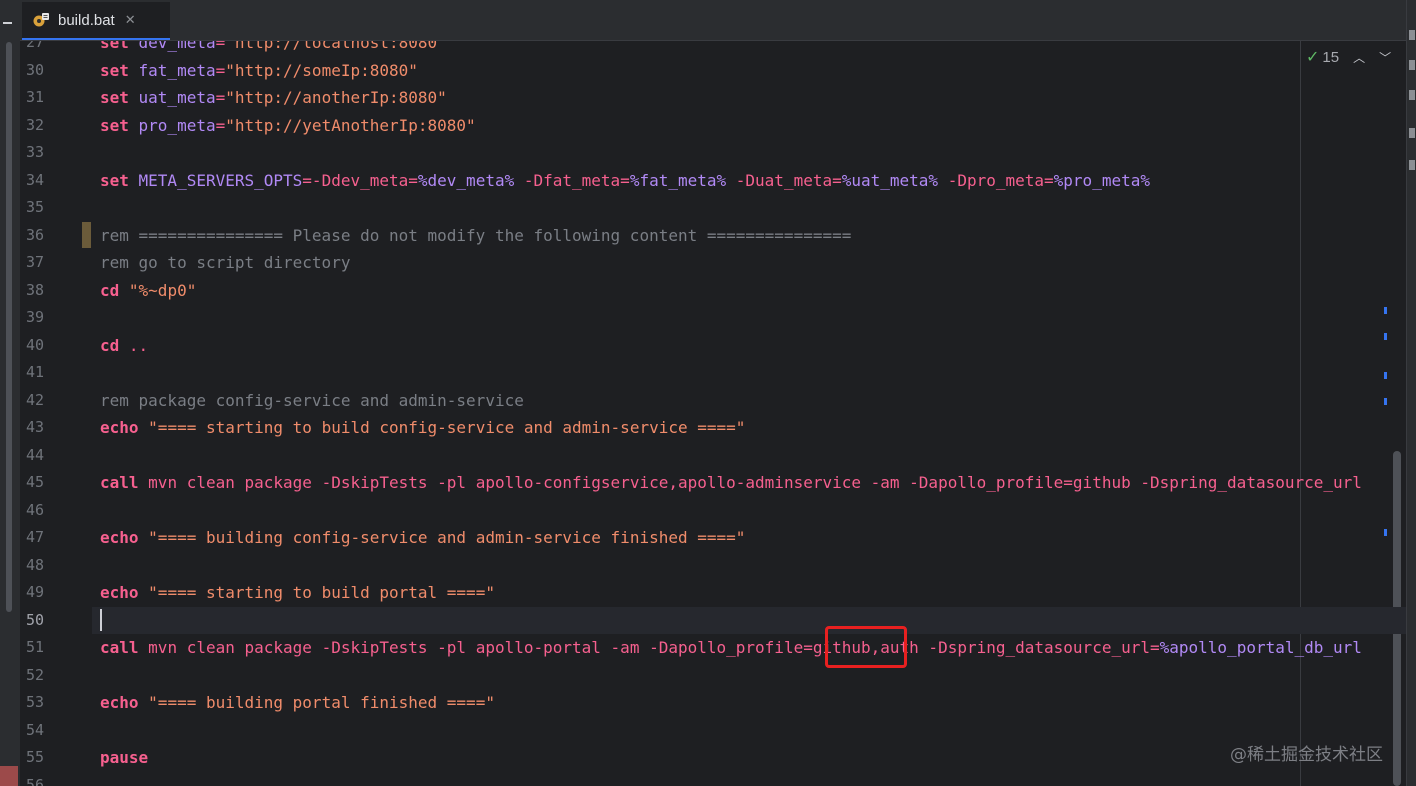 This screenshot has height=786, width=1416. I want to click on close-icon: ✕, so click(130, 20).